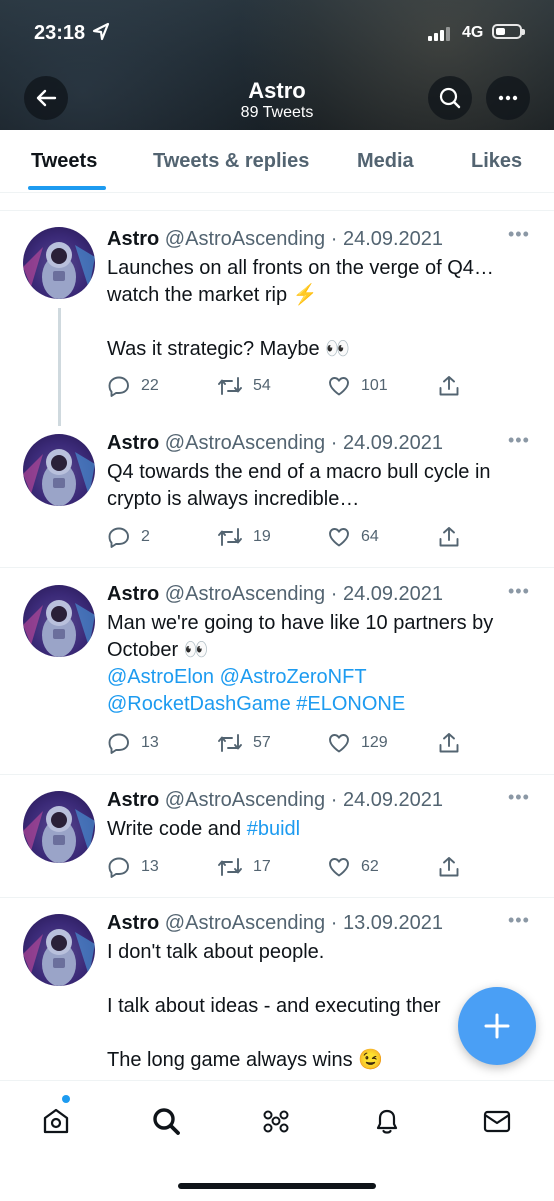 The width and height of the screenshot is (554, 1201). Describe the element at coordinates (244, 867) in the screenshot. I see `retweet-button: 17` at that location.